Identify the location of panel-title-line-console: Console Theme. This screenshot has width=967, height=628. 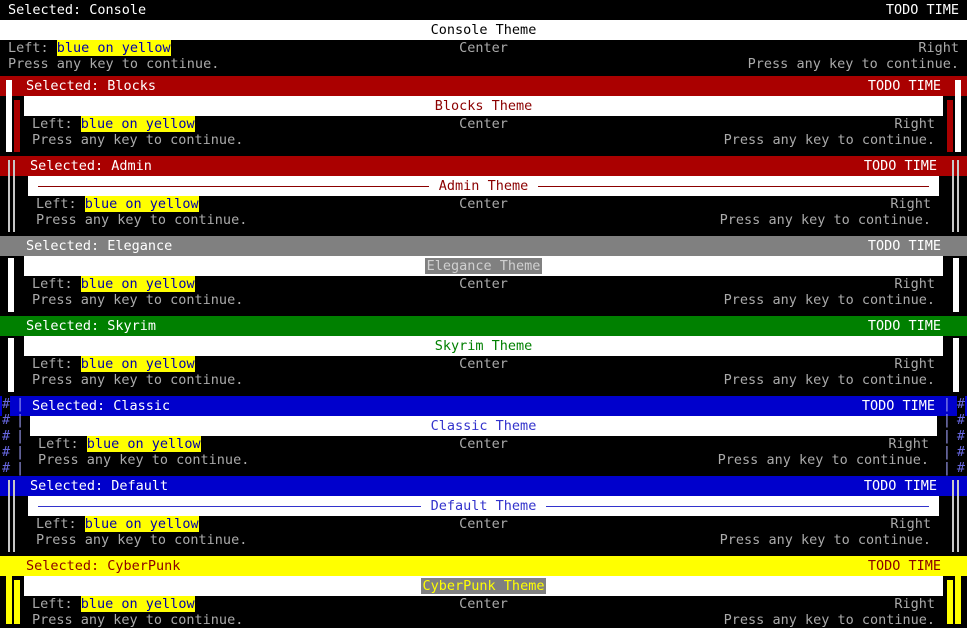
(483, 30).